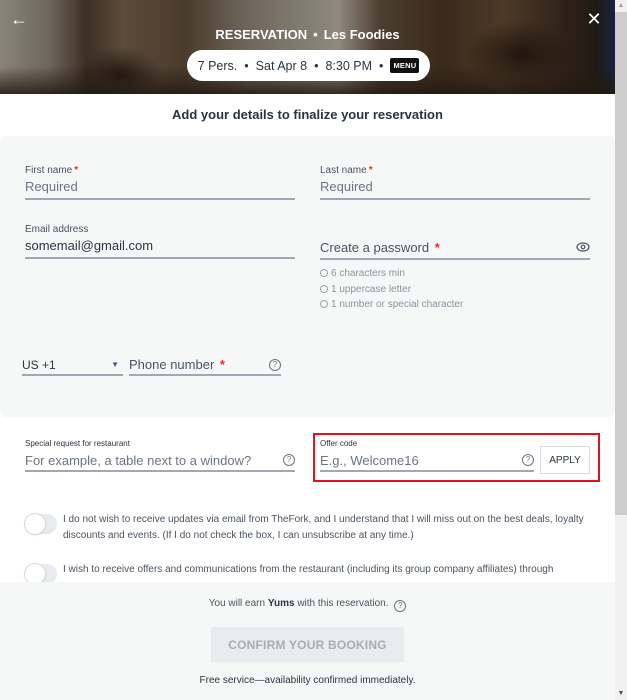 This screenshot has width=627, height=700. I want to click on last-name-label: Last name *, so click(346, 170).